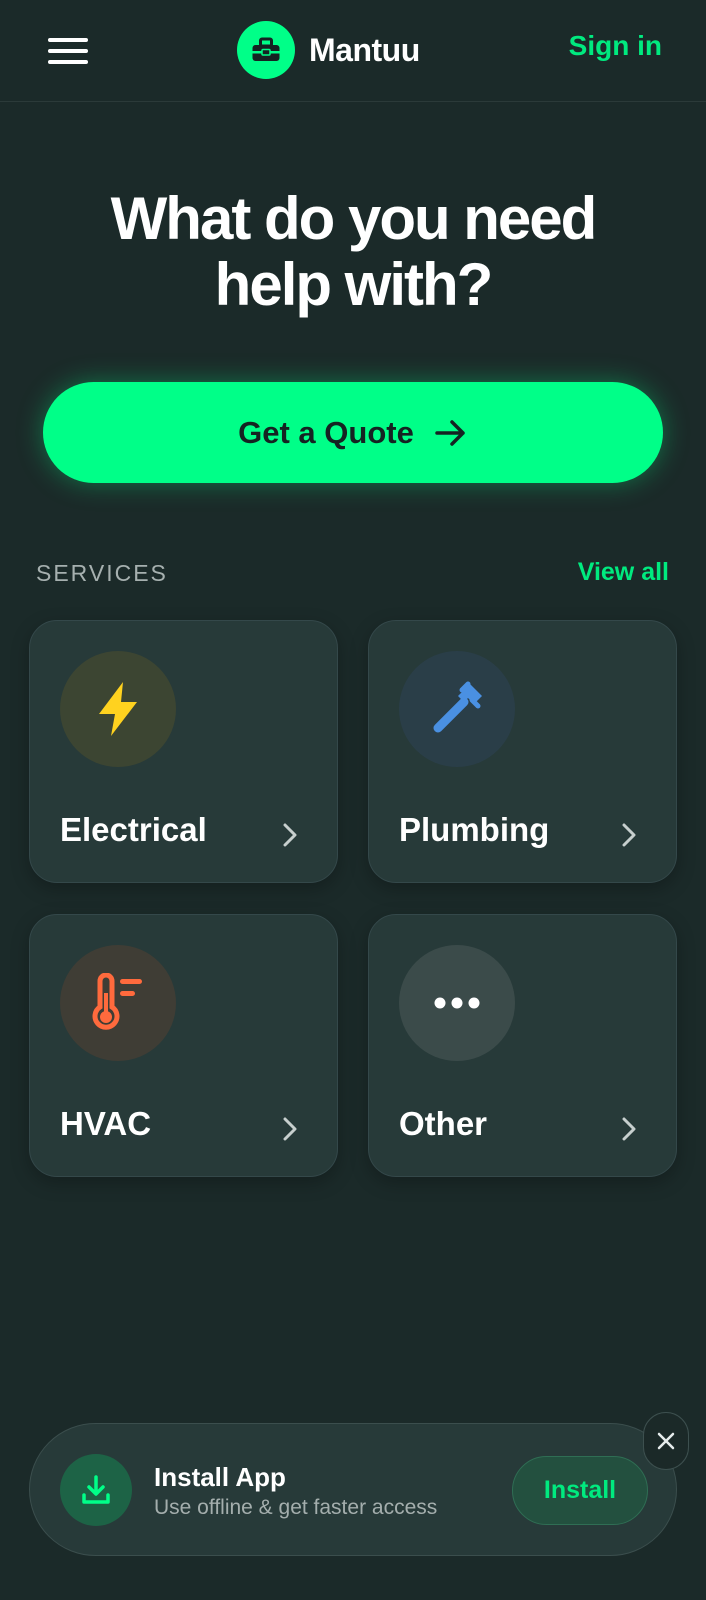 The width and height of the screenshot is (706, 1600). Describe the element at coordinates (451, 433) in the screenshot. I see `arrow-right-icon` at that location.